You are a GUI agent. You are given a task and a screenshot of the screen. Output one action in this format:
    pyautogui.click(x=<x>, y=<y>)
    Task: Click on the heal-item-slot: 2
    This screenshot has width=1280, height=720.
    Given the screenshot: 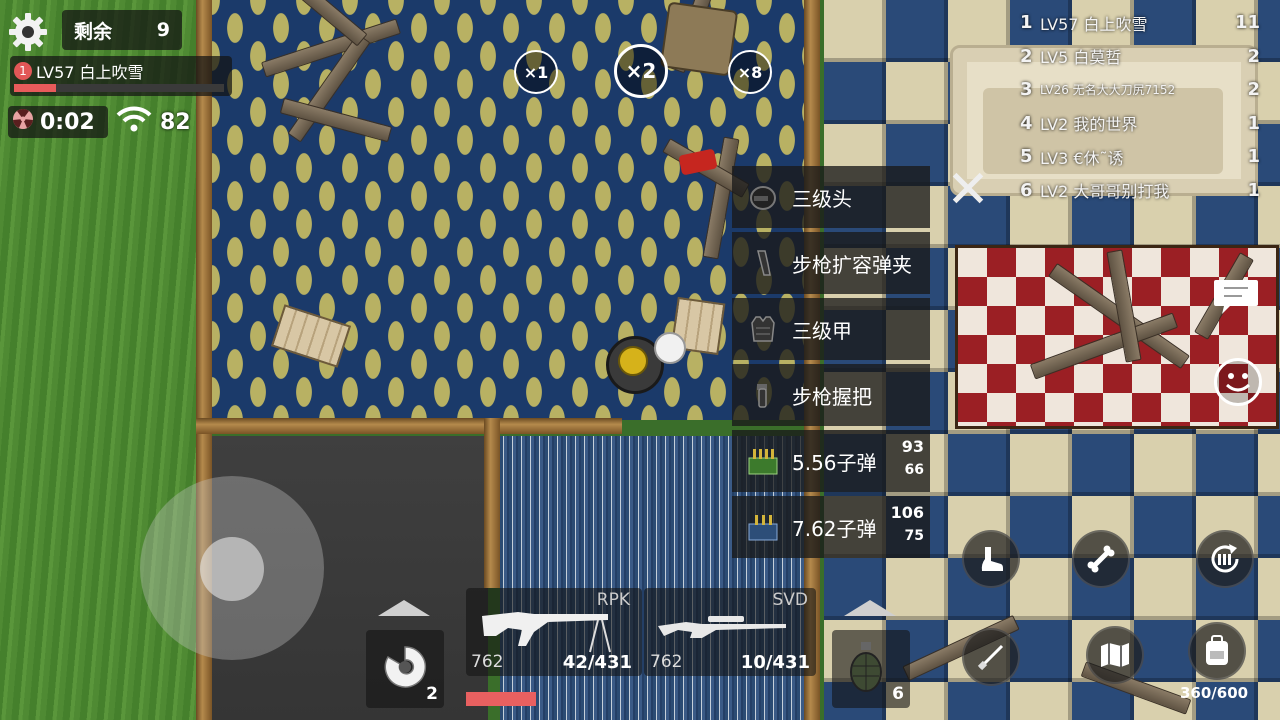 What is the action you would take?
    pyautogui.click(x=405, y=669)
    